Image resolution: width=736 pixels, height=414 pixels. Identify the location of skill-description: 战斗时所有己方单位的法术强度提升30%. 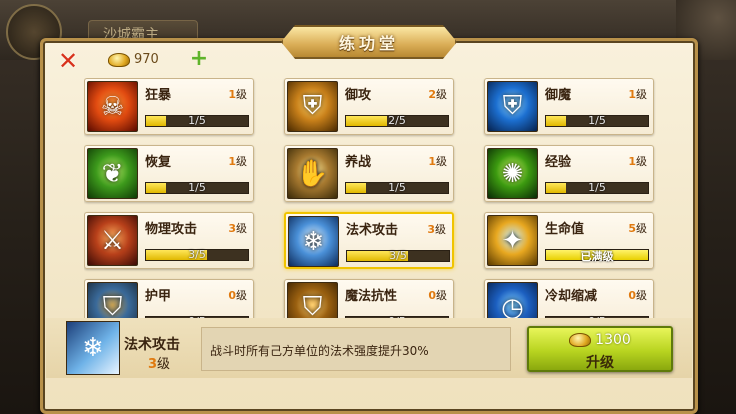
(356, 349).